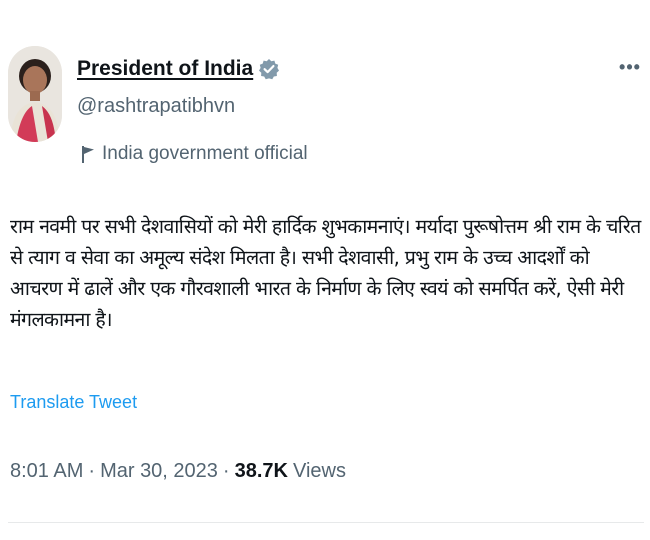  Describe the element at coordinates (165, 69) in the screenshot. I see `author-display-name: President of India` at that location.